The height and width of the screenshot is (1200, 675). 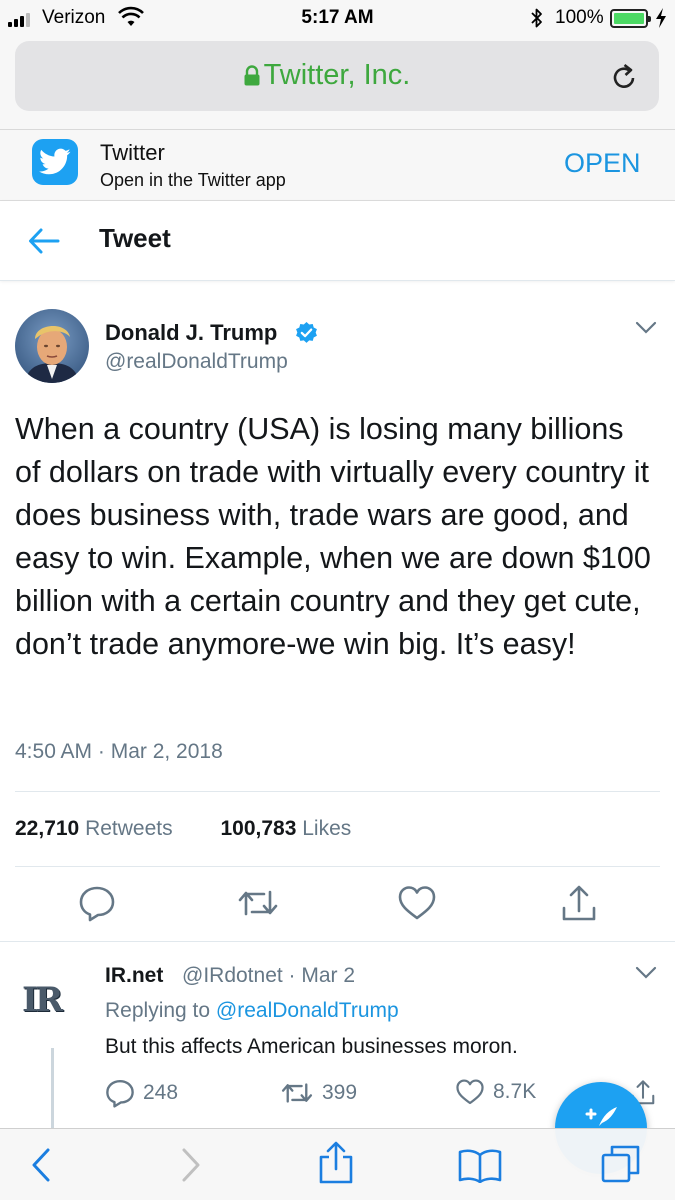 What do you see at coordinates (661, 21) in the screenshot?
I see `charging-bolt-icon` at bounding box center [661, 21].